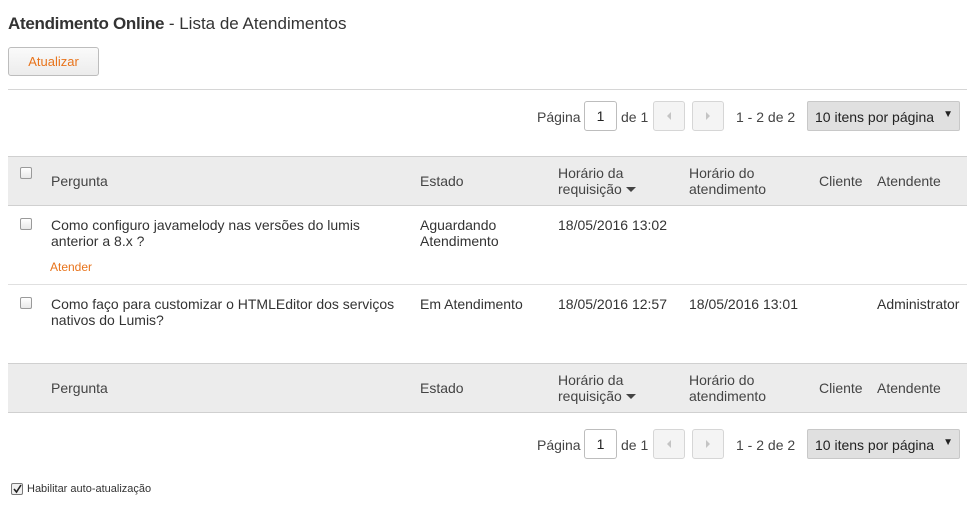  I want to click on pergunta-line: anterior a 8.x ?, so click(98, 241).